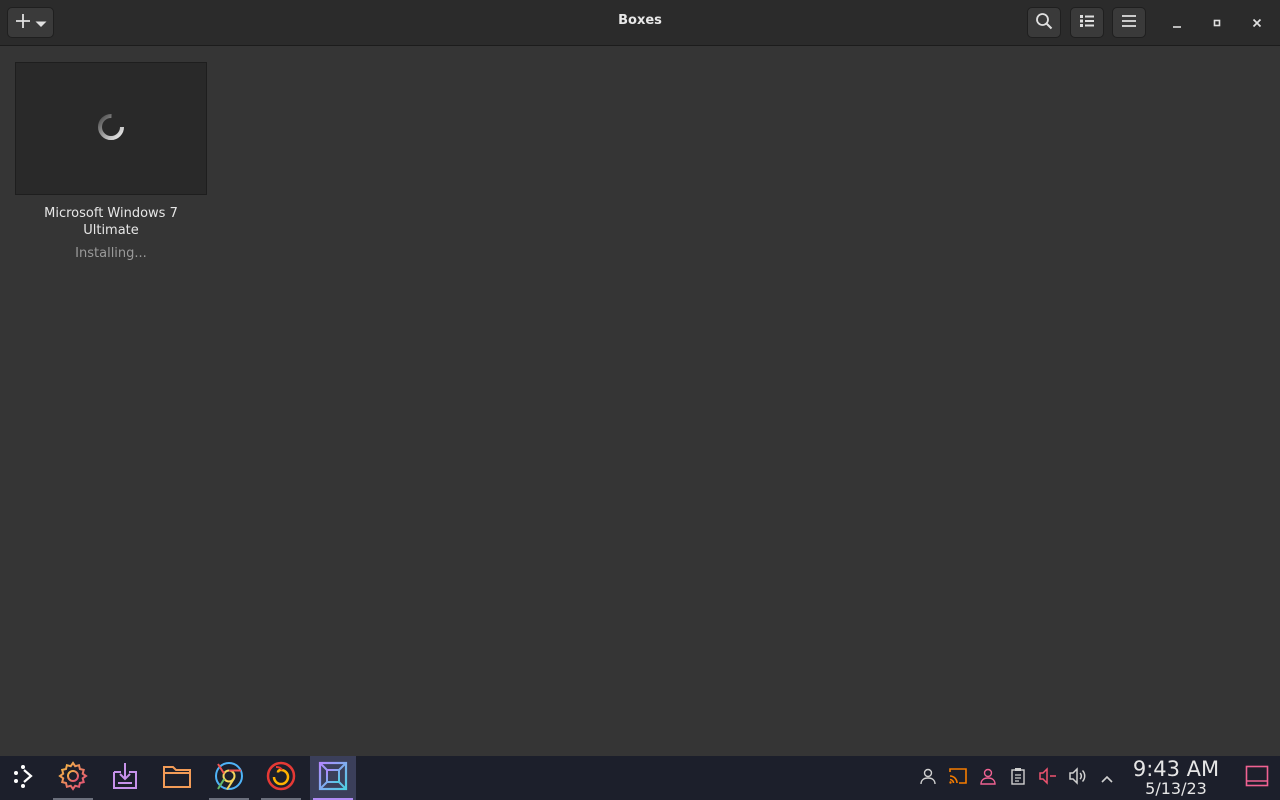 The image size is (1280, 800). I want to click on chrome-browser-icon, so click(229, 778).